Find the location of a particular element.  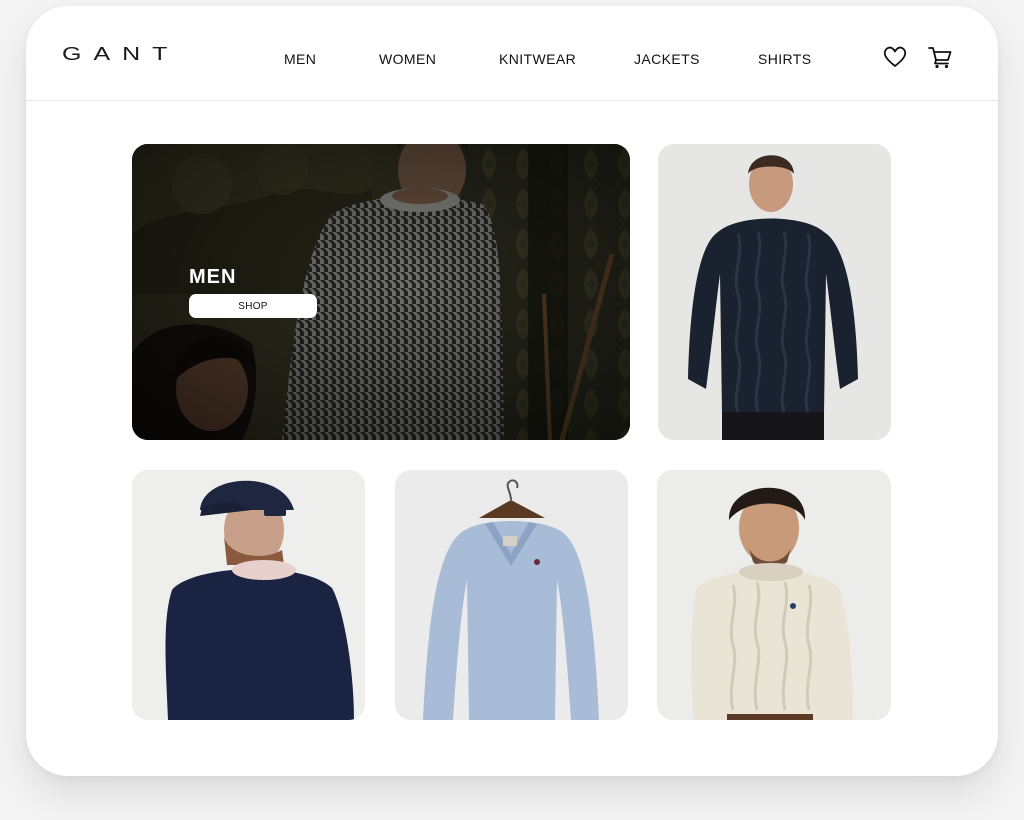

nav-item-men: MEN is located at coordinates (300, 59).